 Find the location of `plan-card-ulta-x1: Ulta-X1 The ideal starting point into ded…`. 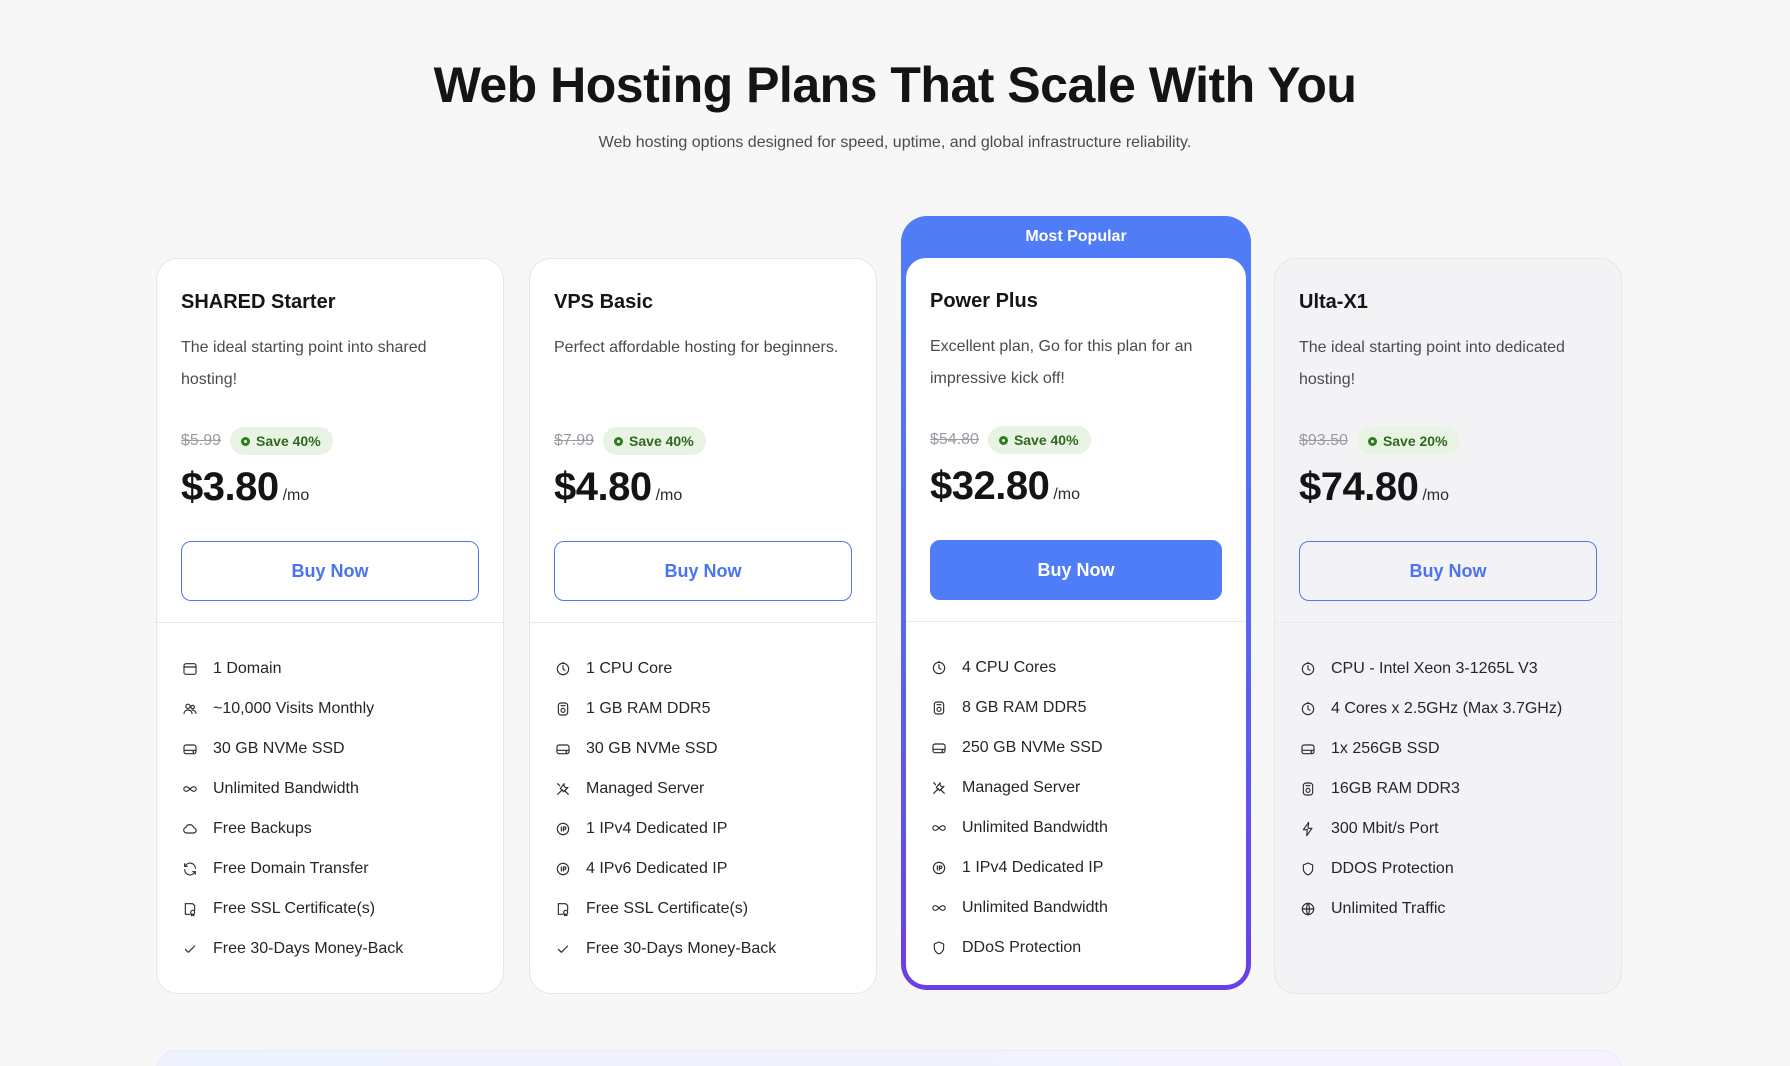

plan-card-ulta-x1: Ulta-X1 The ideal starting point into ded… is located at coordinates (1448, 626).